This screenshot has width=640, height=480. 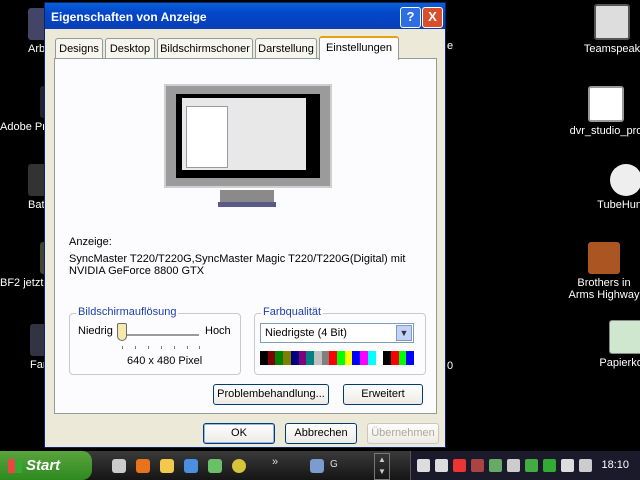 I want to click on taskbar-scroll: ▲ ▼, so click(x=382, y=466).